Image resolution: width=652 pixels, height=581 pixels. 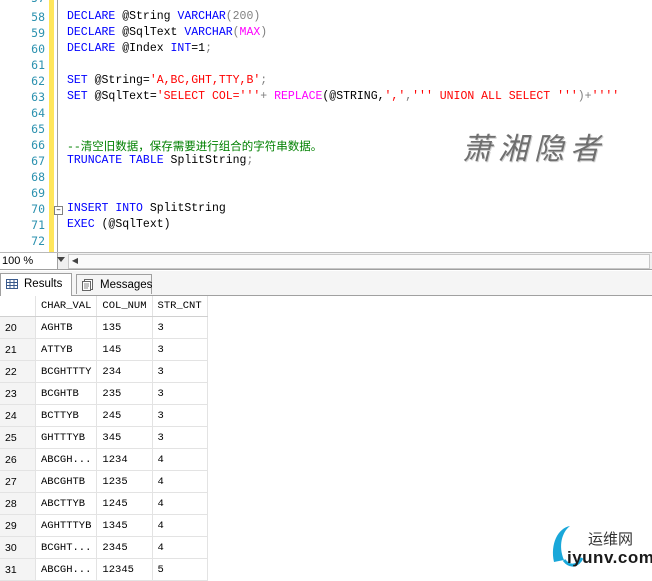 I want to click on row-number-header, so click(x=18, y=306).